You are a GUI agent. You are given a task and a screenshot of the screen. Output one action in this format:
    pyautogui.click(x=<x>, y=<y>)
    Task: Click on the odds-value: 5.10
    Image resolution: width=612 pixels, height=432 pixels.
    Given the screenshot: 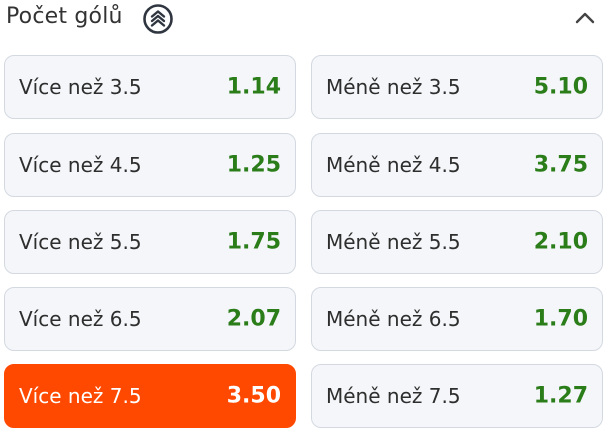 What is the action you would take?
    pyautogui.click(x=560, y=87)
    